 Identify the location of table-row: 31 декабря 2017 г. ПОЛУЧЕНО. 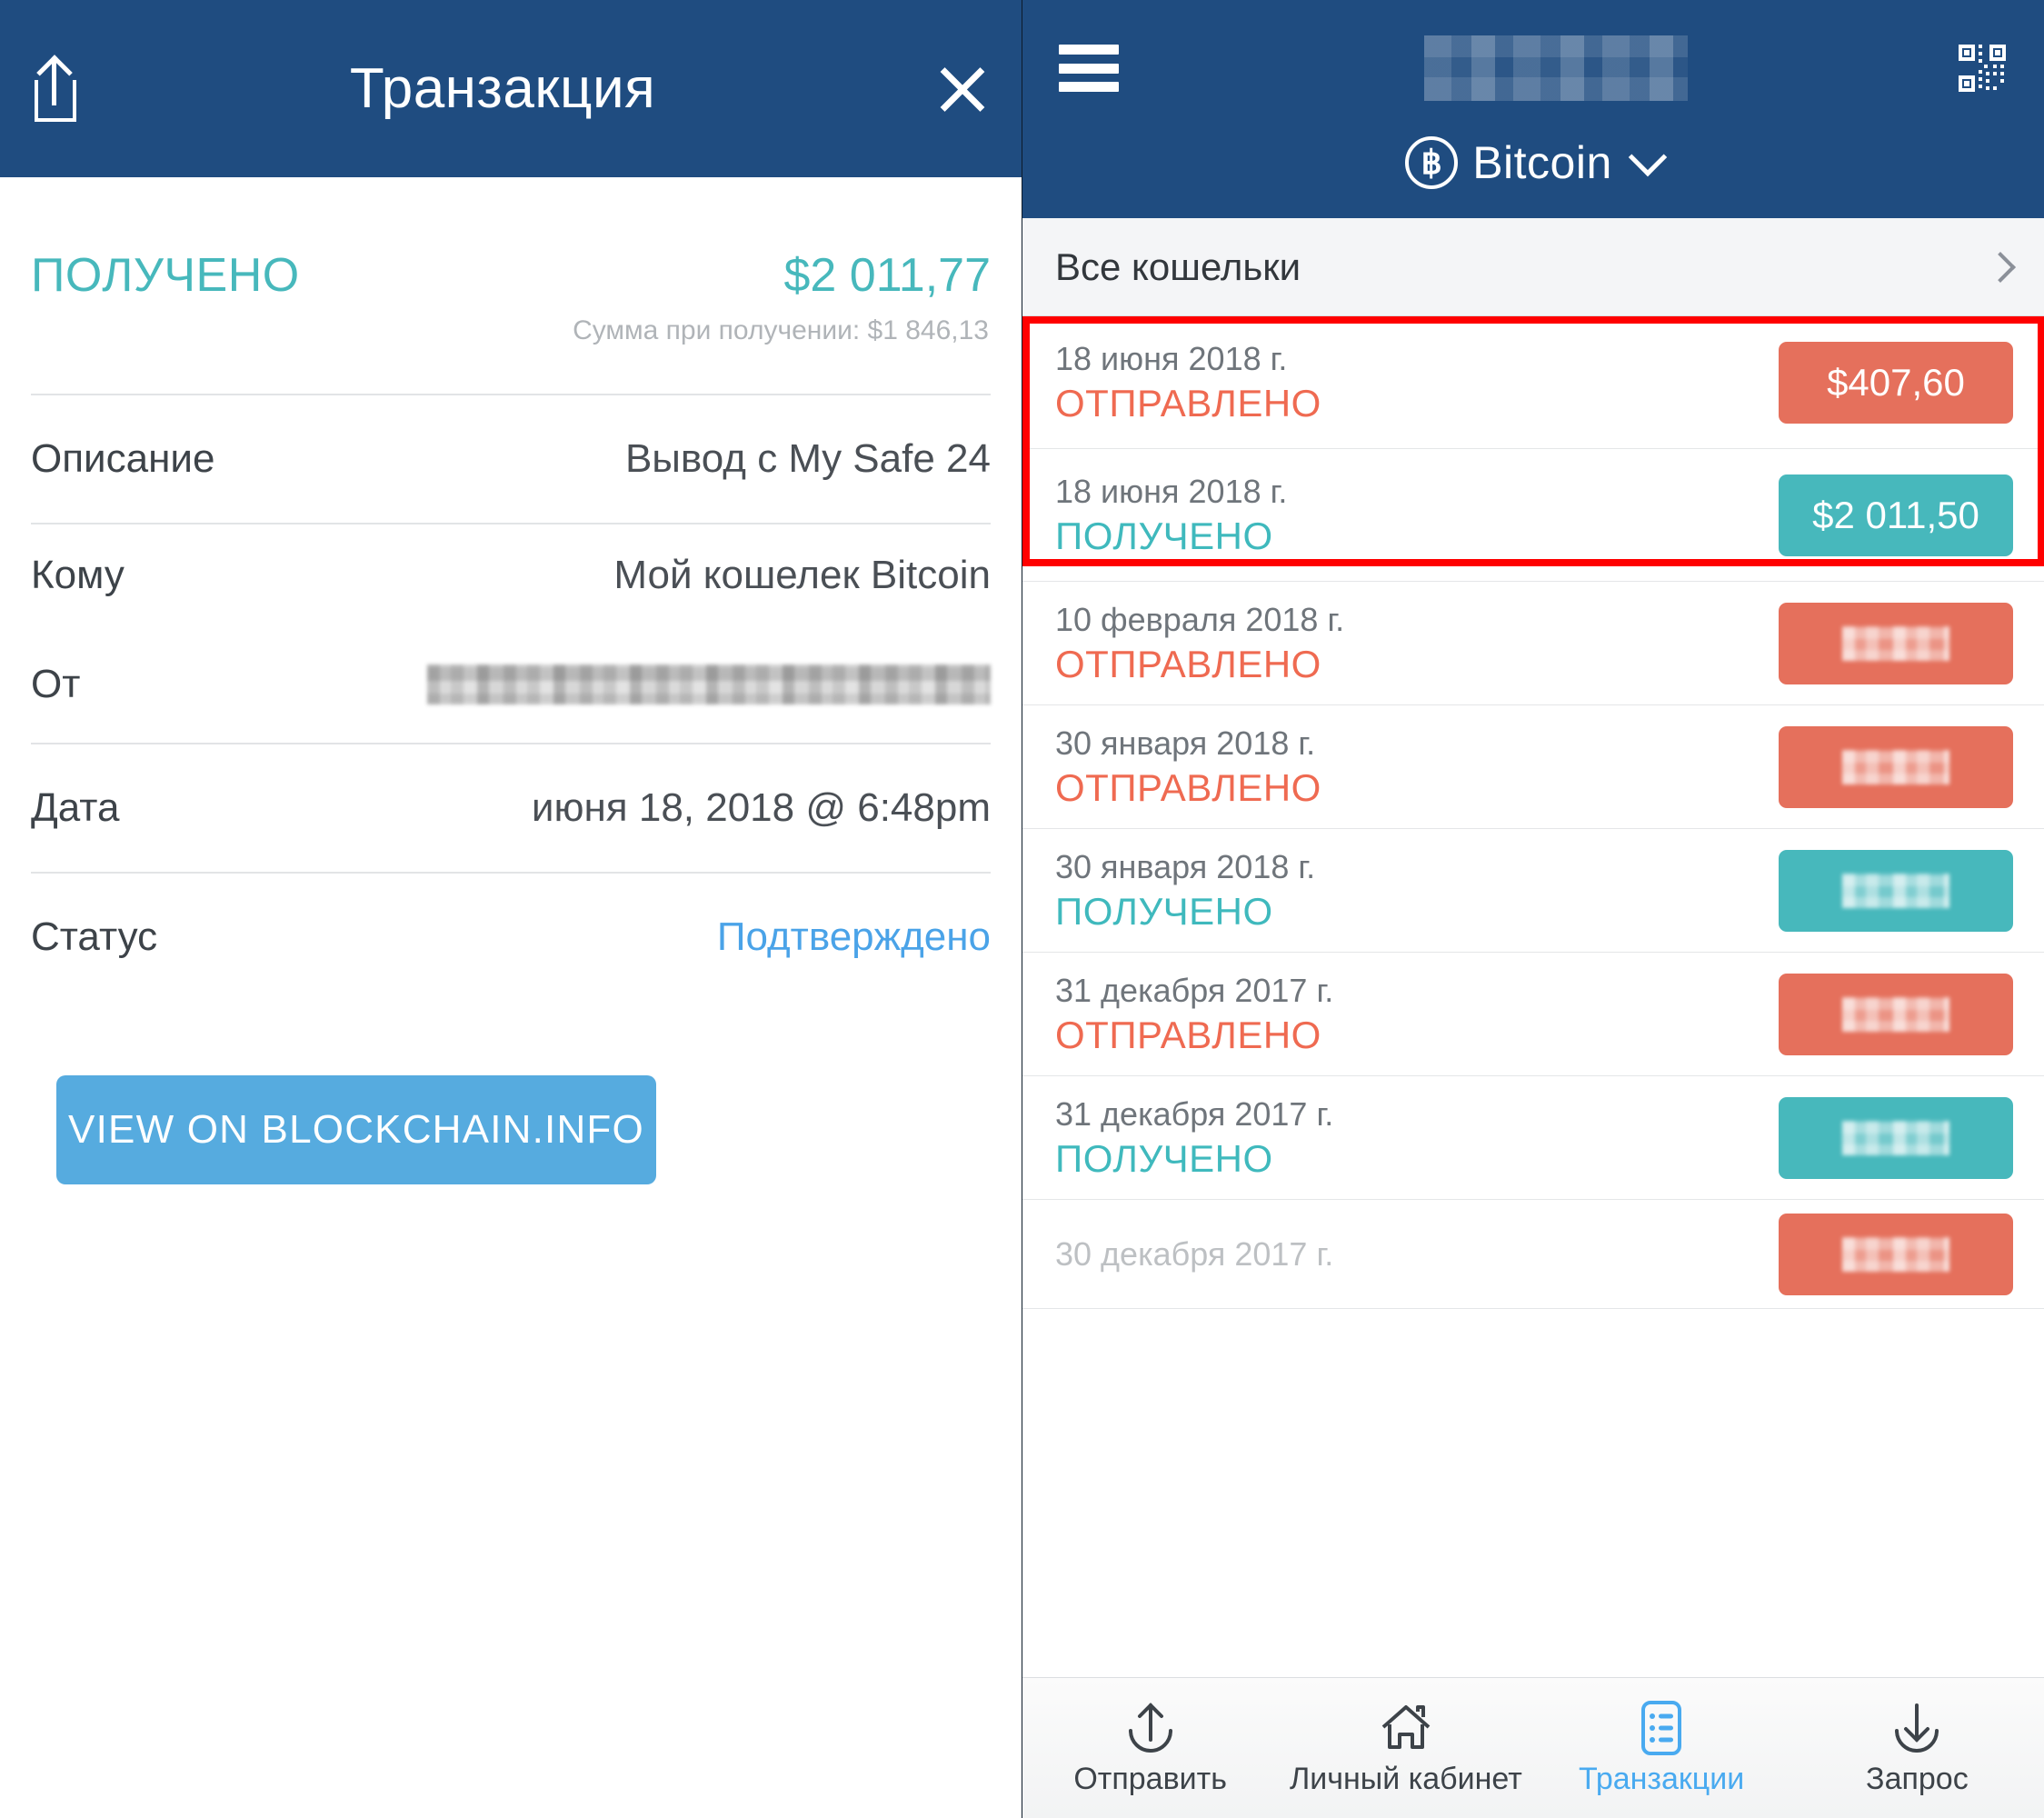
(1533, 1138).